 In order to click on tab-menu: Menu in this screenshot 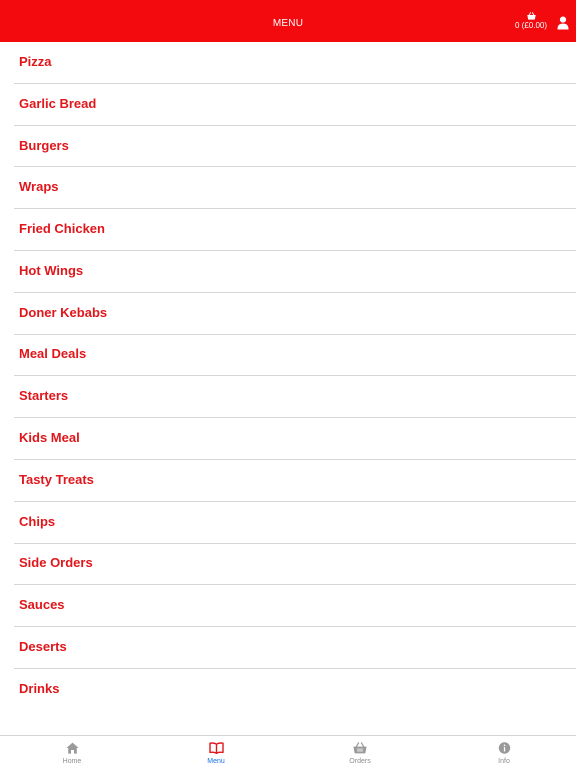, I will do `click(216, 752)`.